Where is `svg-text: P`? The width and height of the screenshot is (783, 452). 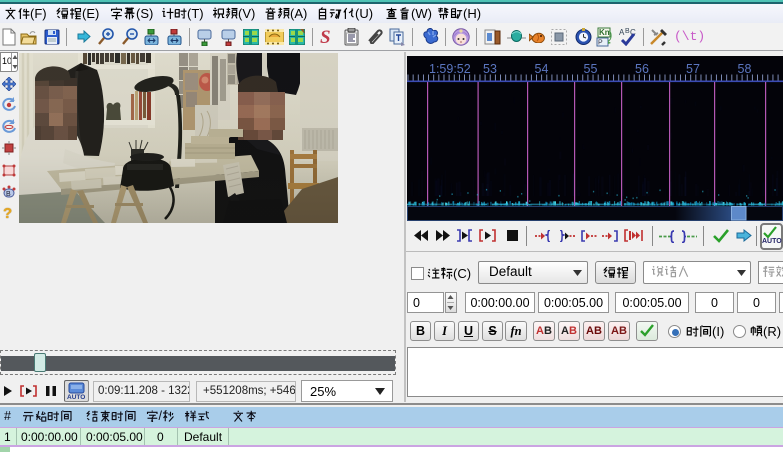 svg-text: P is located at coordinates (600, 43).